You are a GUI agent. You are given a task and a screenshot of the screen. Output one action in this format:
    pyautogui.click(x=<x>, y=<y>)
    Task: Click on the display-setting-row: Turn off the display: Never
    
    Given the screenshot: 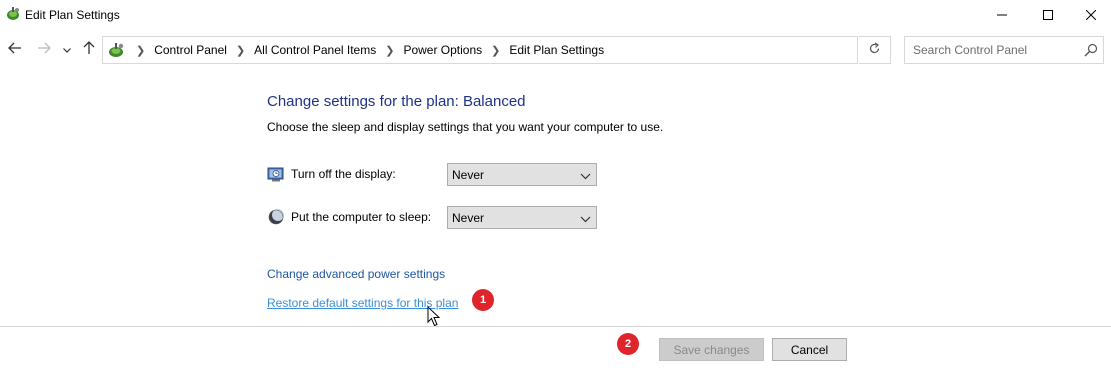 What is the action you would take?
    pyautogui.click(x=437, y=174)
    